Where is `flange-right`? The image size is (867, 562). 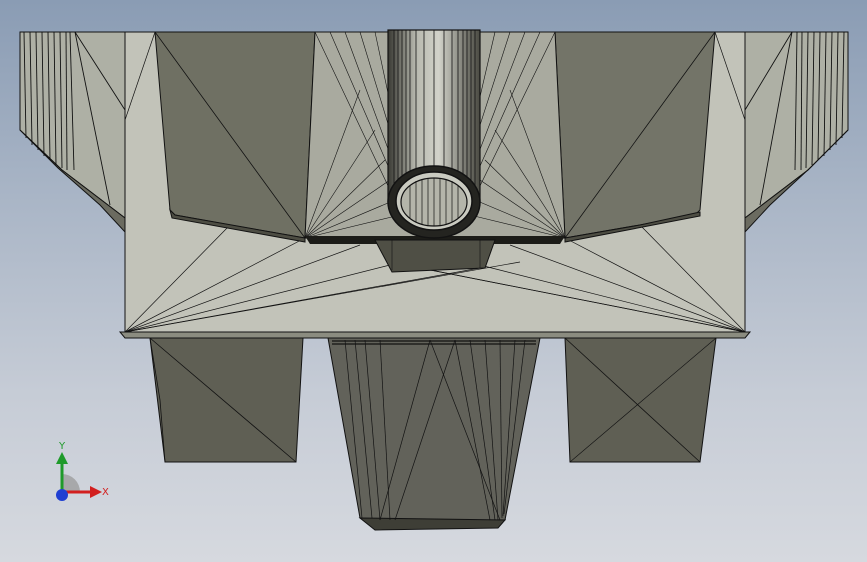
flange-right is located at coordinates (796, 132).